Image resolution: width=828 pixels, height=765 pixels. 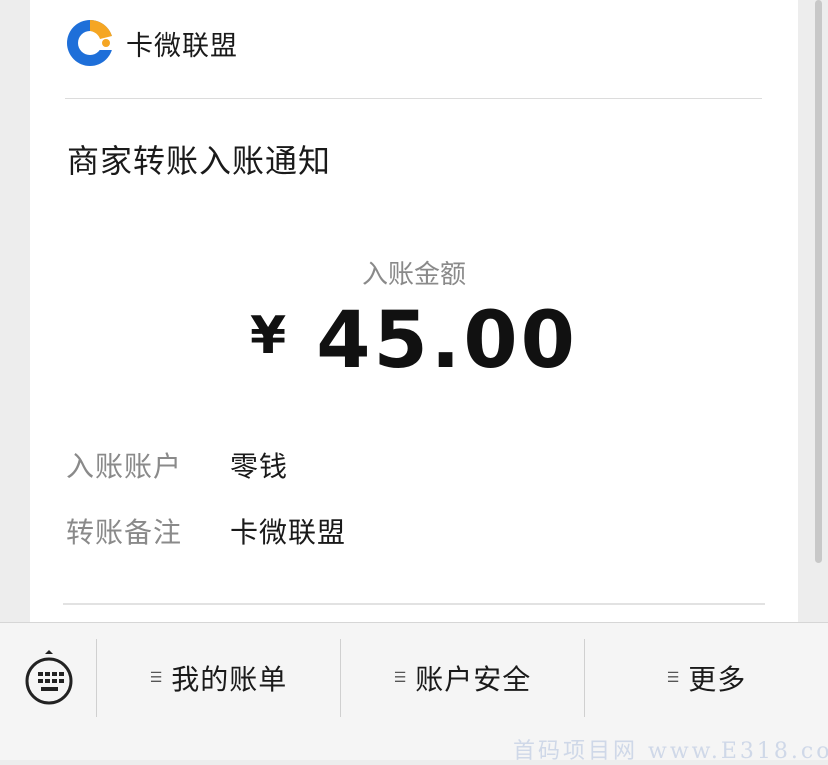 I want to click on currency-symbol: ¥, so click(x=268, y=336).